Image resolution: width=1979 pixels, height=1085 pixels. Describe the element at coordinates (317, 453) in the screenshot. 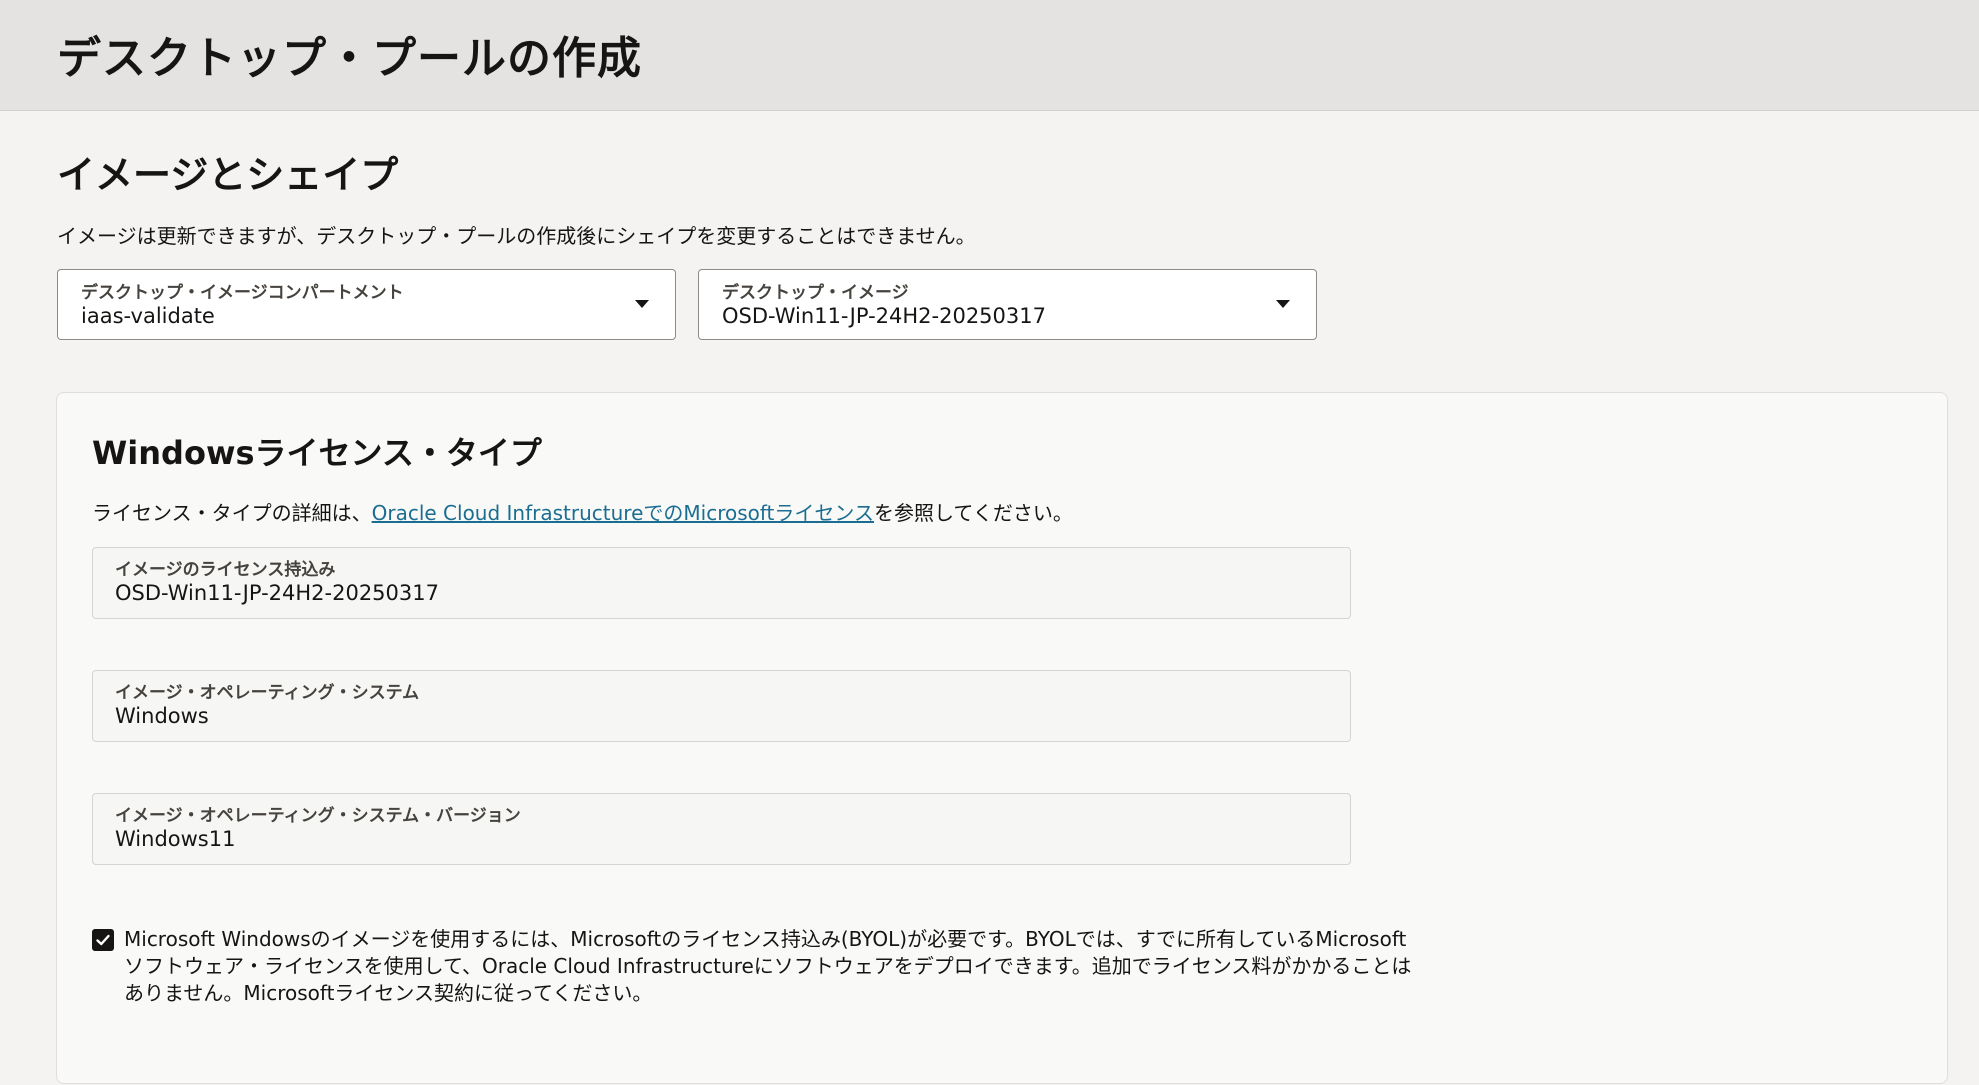

I see `license-section-title: Windowsライセンス・タイプ` at that location.